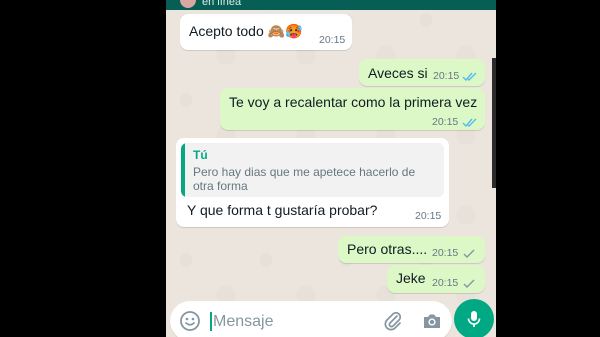  Describe the element at coordinates (393, 321) in the screenshot. I see `paperclip-icon` at that location.